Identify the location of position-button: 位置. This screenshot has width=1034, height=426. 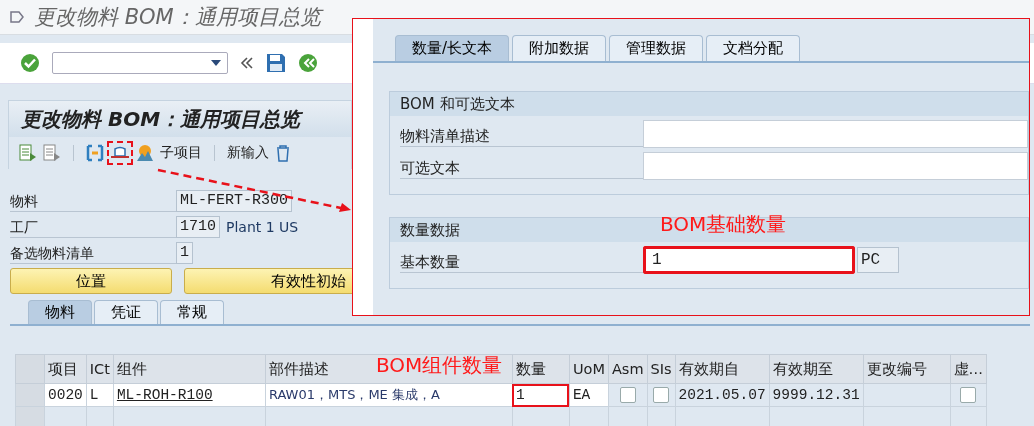
(91, 281).